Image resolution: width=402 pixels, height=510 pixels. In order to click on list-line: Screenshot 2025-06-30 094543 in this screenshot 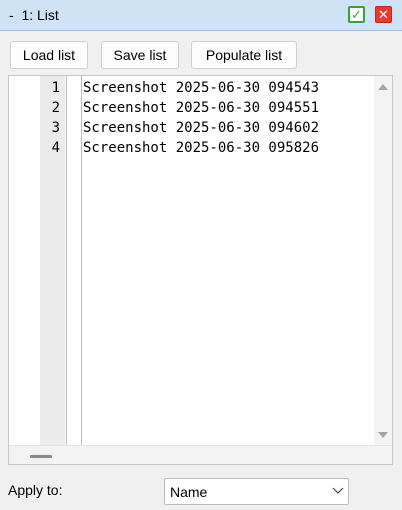, I will do `click(201, 88)`.